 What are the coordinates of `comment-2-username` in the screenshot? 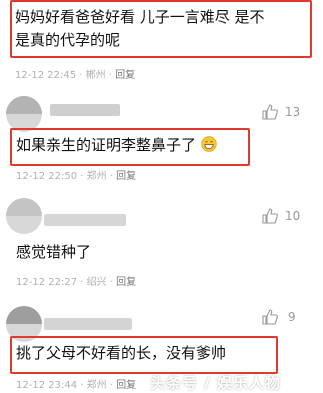 It's located at (85, 109).